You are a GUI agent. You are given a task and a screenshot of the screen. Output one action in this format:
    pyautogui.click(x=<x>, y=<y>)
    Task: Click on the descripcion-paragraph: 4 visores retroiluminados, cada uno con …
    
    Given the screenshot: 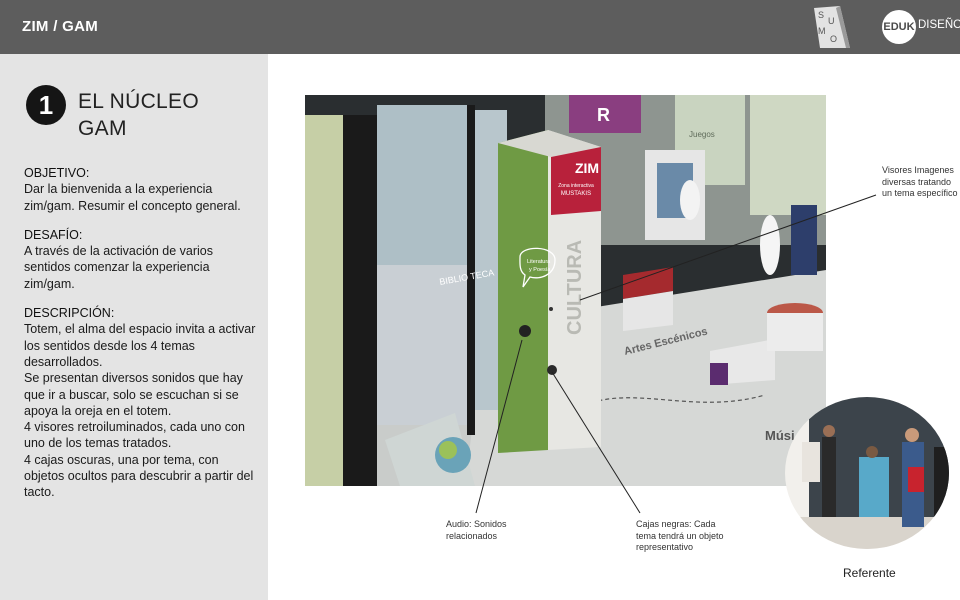 What is the action you would take?
    pyautogui.click(x=134, y=435)
    